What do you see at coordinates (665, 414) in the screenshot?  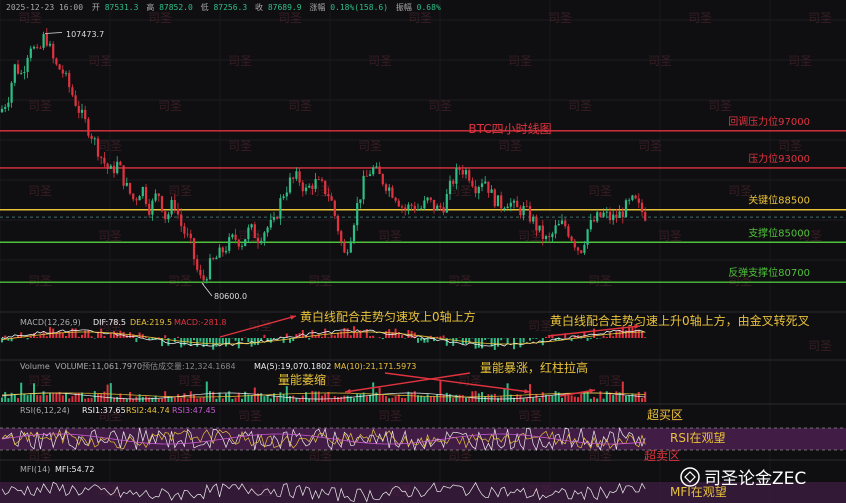 I see `rsi-overbought-label: 超买区` at bounding box center [665, 414].